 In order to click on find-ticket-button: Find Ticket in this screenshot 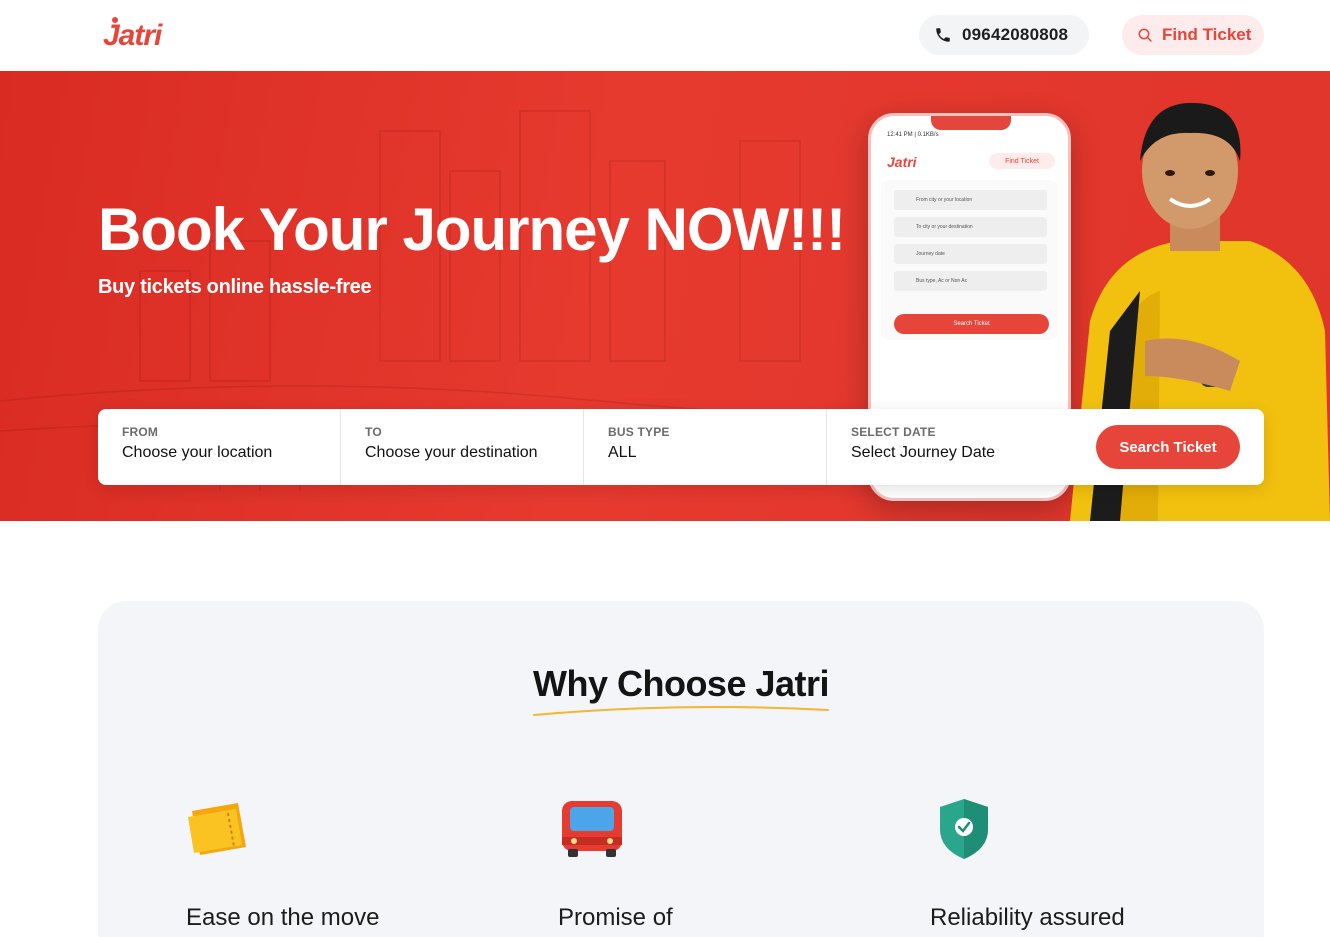, I will do `click(1193, 35)`.